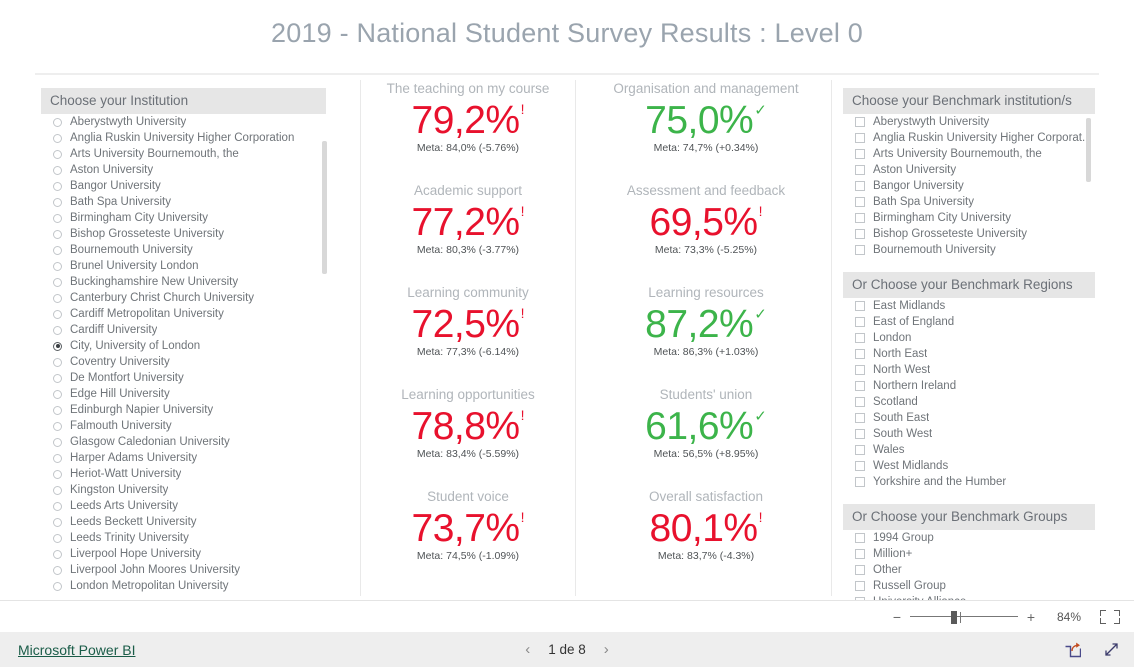 The image size is (1134, 667). Describe the element at coordinates (969, 170) in the screenshot. I see `benchmark-institution-option: Aston University` at that location.